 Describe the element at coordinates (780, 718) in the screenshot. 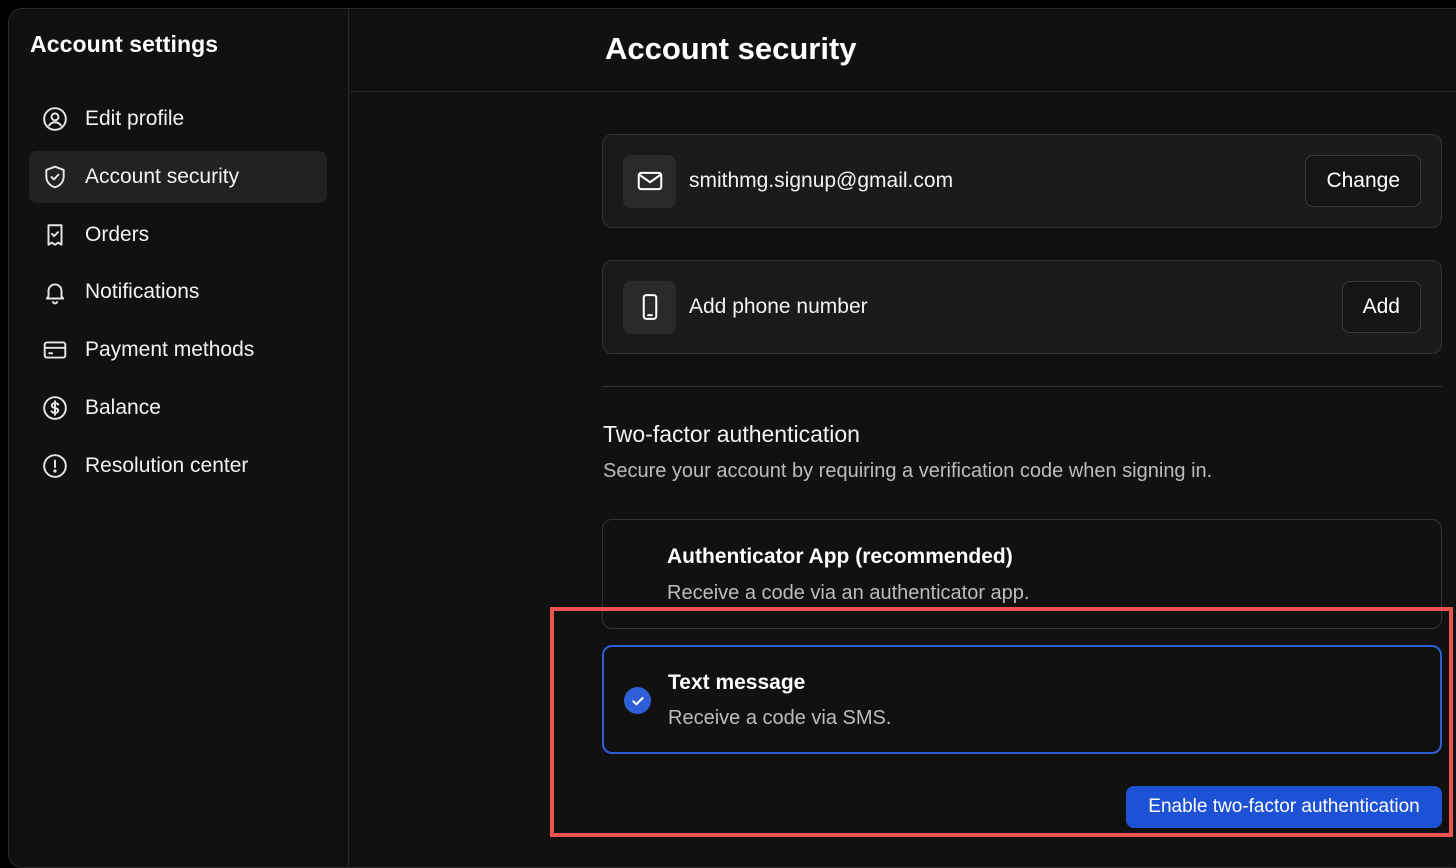

I see `option-description: Receive a code via SMS.` at that location.